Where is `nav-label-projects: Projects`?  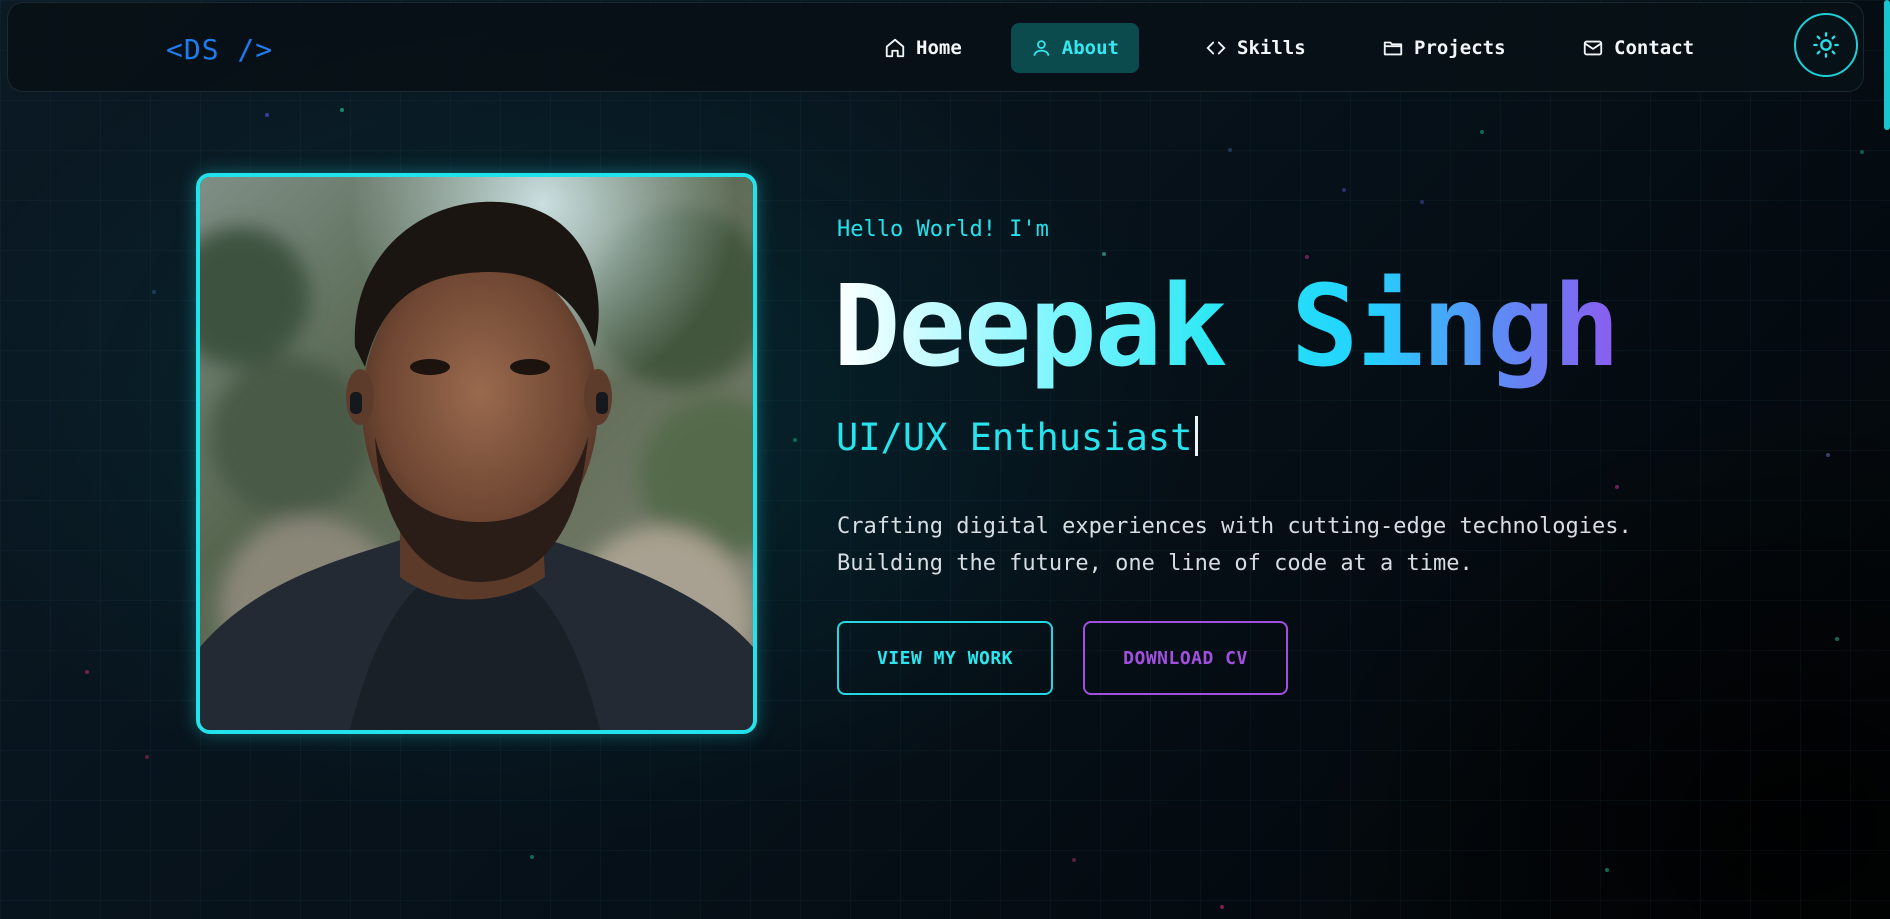
nav-label-projects: Projects is located at coordinates (1460, 48).